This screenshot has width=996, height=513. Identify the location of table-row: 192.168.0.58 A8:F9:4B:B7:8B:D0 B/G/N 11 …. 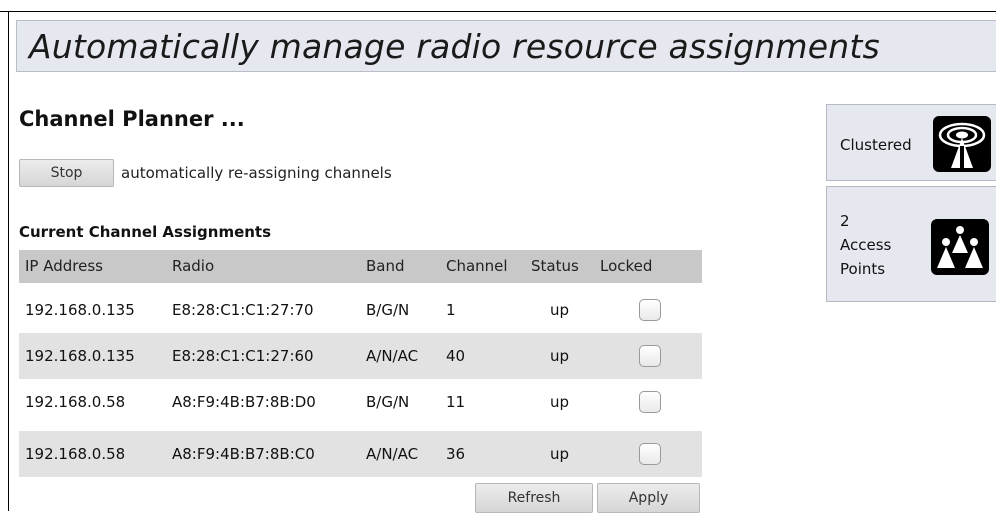
(360, 402).